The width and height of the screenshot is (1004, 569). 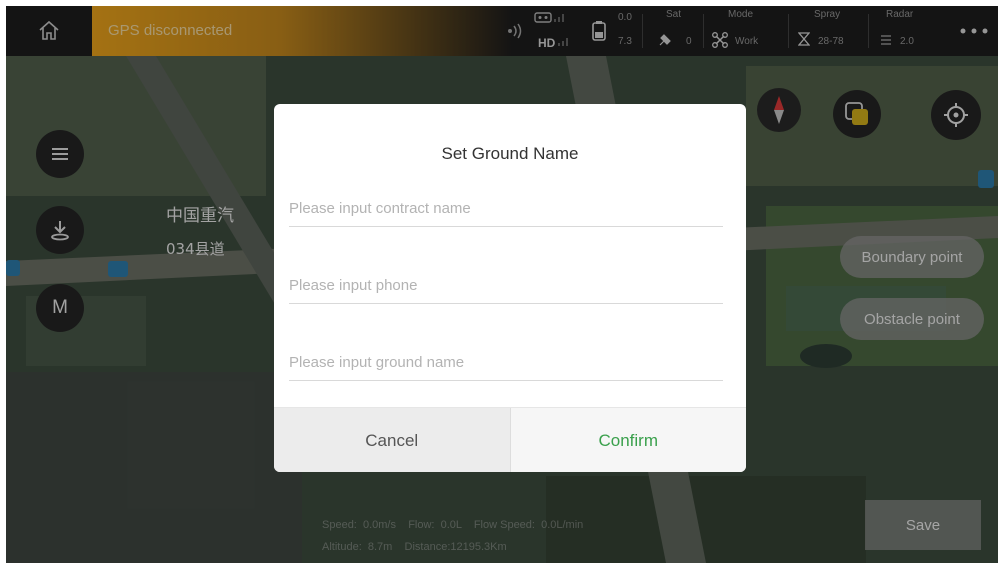 I want to click on ground-name-input, so click(x=506, y=362).